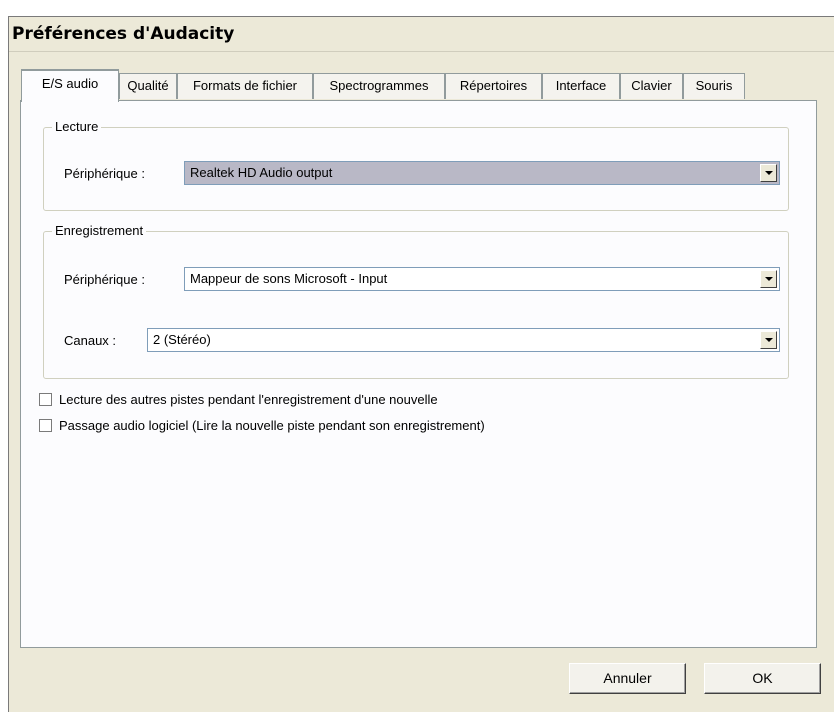  I want to click on ok-button: OK, so click(762, 678).